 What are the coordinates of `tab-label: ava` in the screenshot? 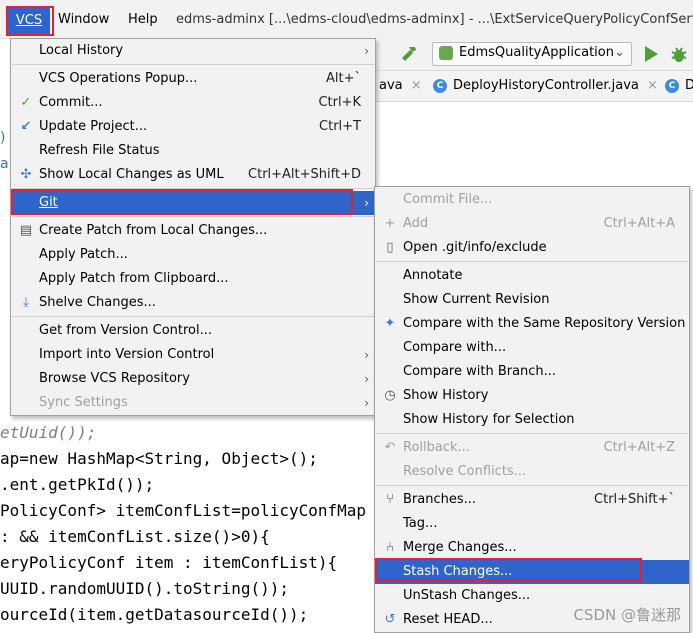 It's located at (391, 85).